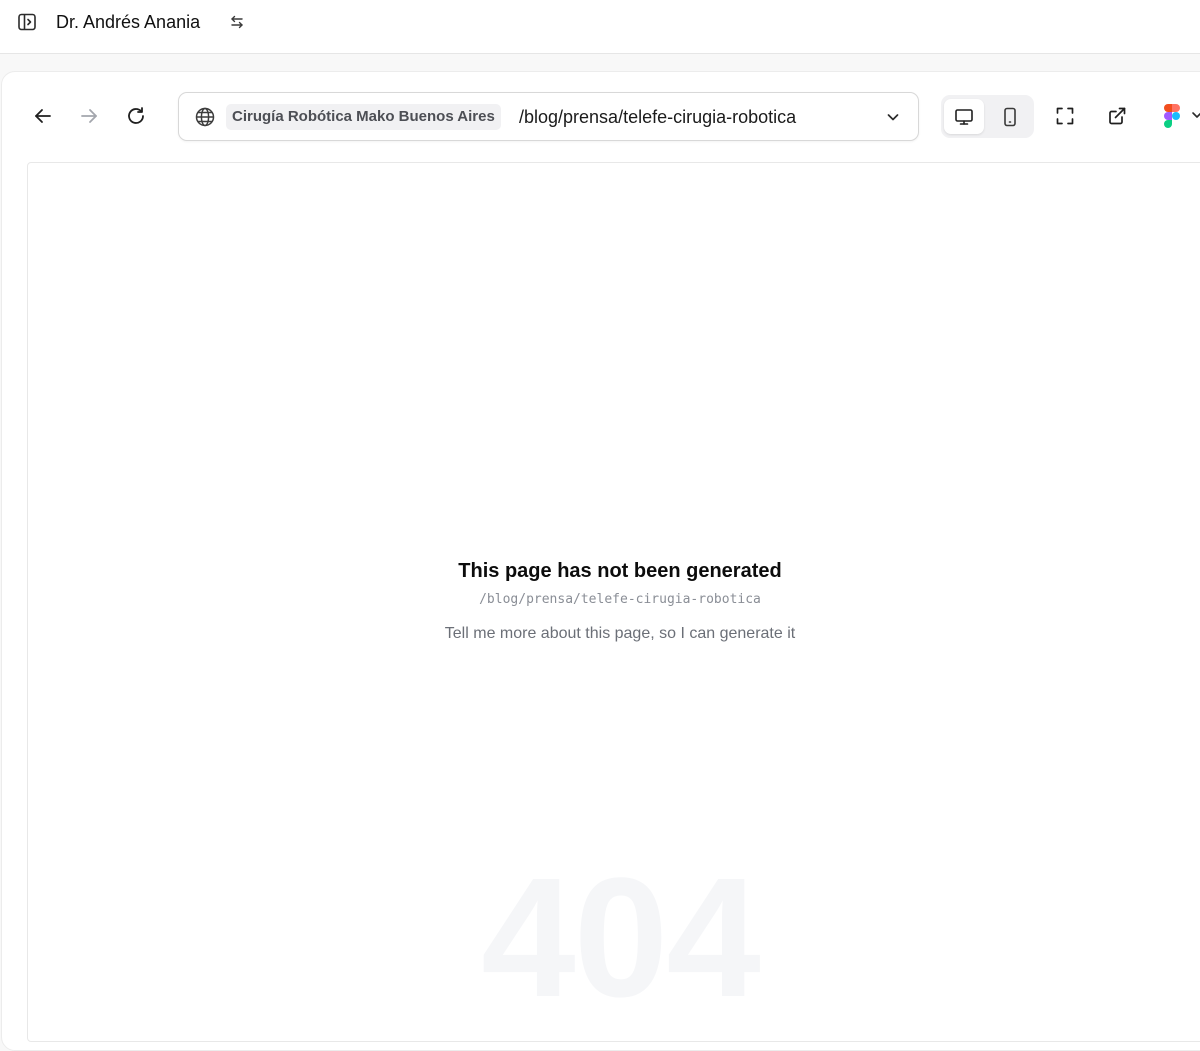  I want to click on switch-arrows-icon, so click(237, 22).